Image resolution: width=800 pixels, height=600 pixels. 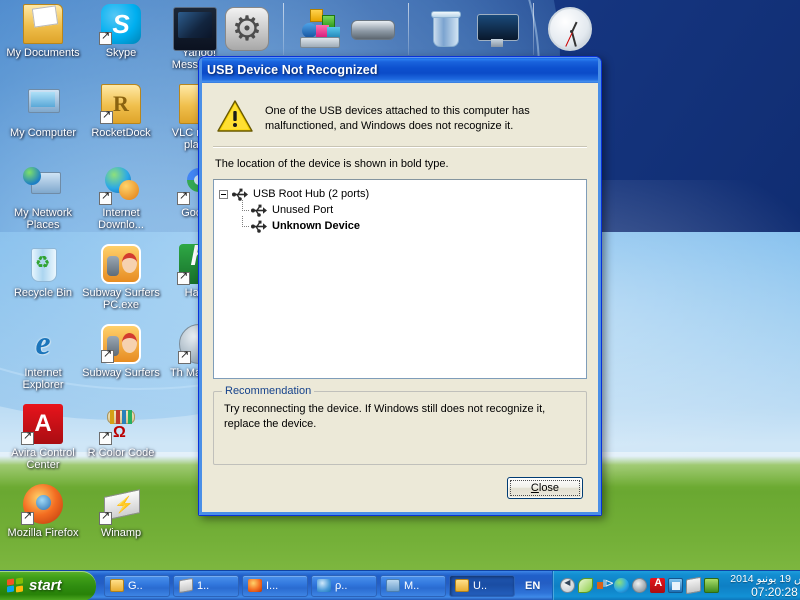 What do you see at coordinates (121, 373) in the screenshot?
I see `desktop-icon-label: Subway Surfers` at bounding box center [121, 373].